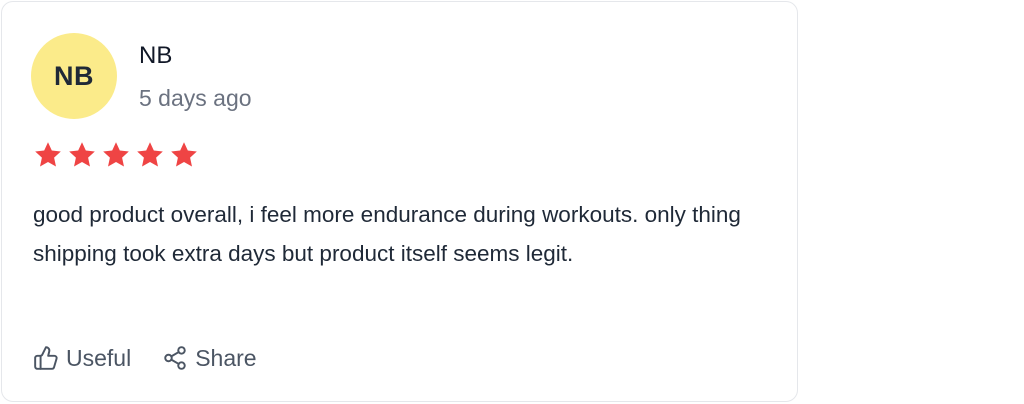  Describe the element at coordinates (156, 55) in the screenshot. I see `reviewer-name: NB` at that location.